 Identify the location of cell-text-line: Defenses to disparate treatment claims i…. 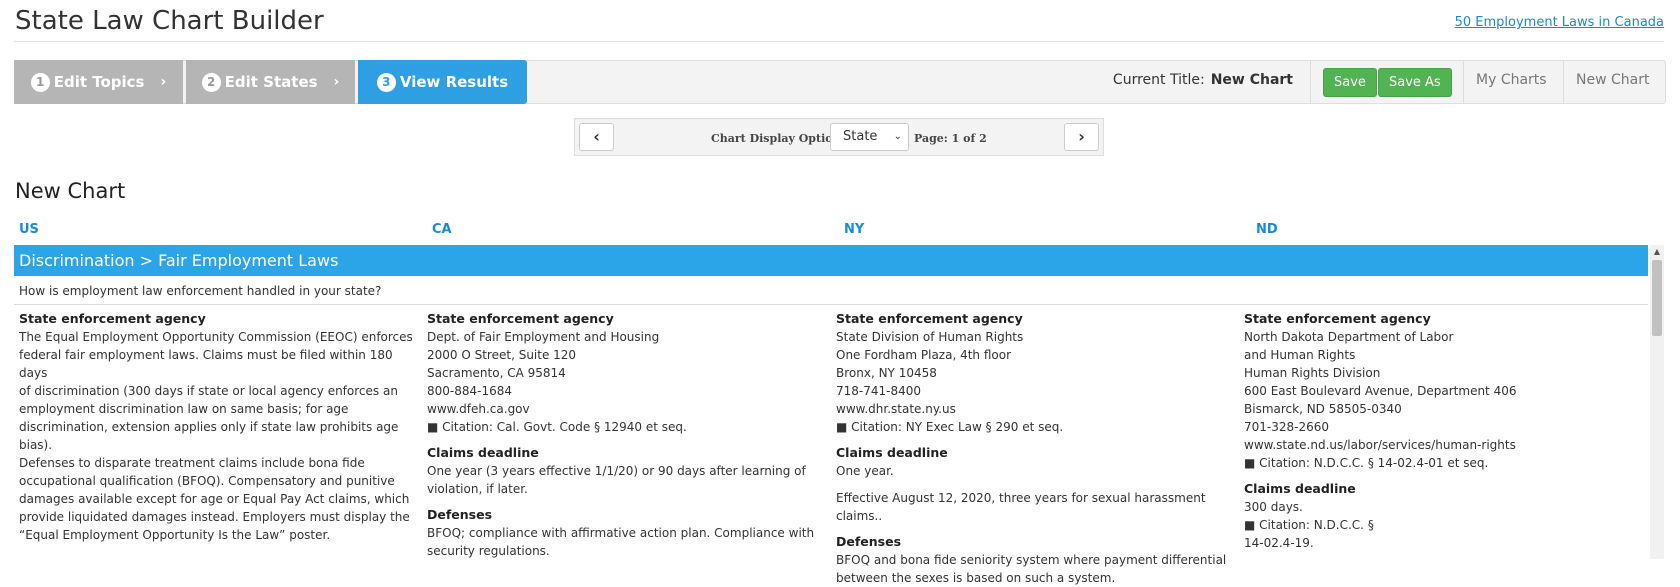
(192, 463).